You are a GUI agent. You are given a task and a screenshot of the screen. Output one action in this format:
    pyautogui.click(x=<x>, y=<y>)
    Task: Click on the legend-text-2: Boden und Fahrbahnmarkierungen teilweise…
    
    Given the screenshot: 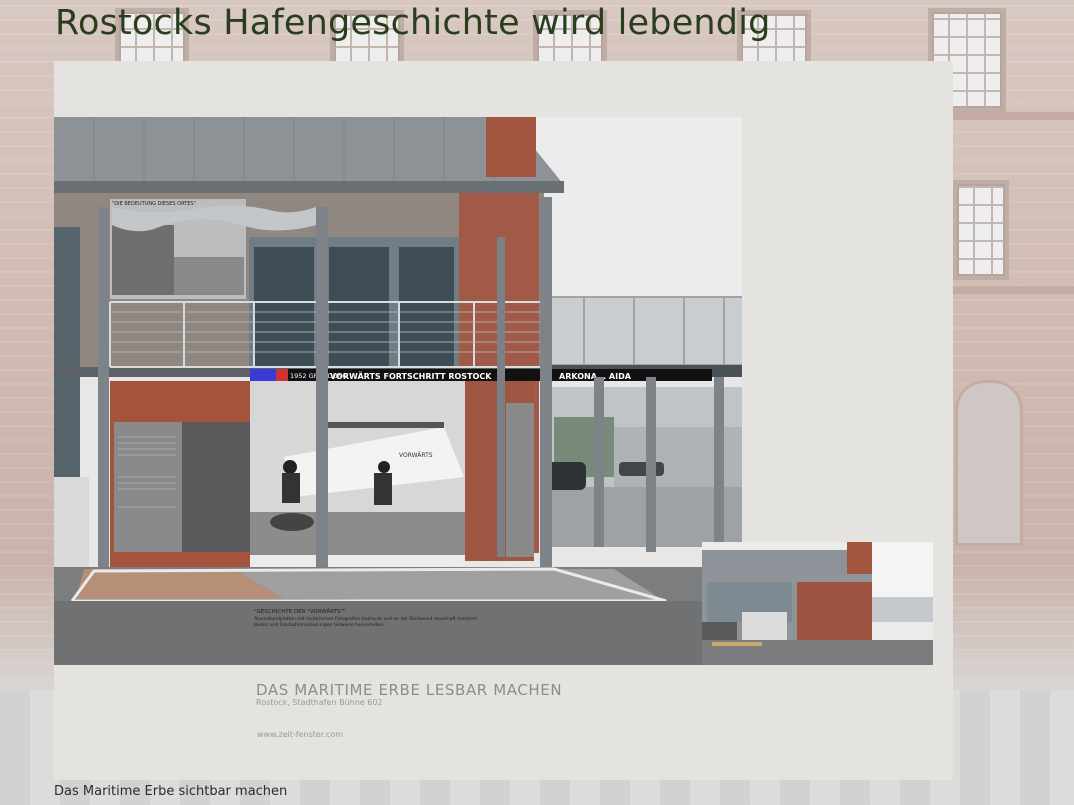 What is the action you would take?
    pyautogui.click(x=319, y=625)
    